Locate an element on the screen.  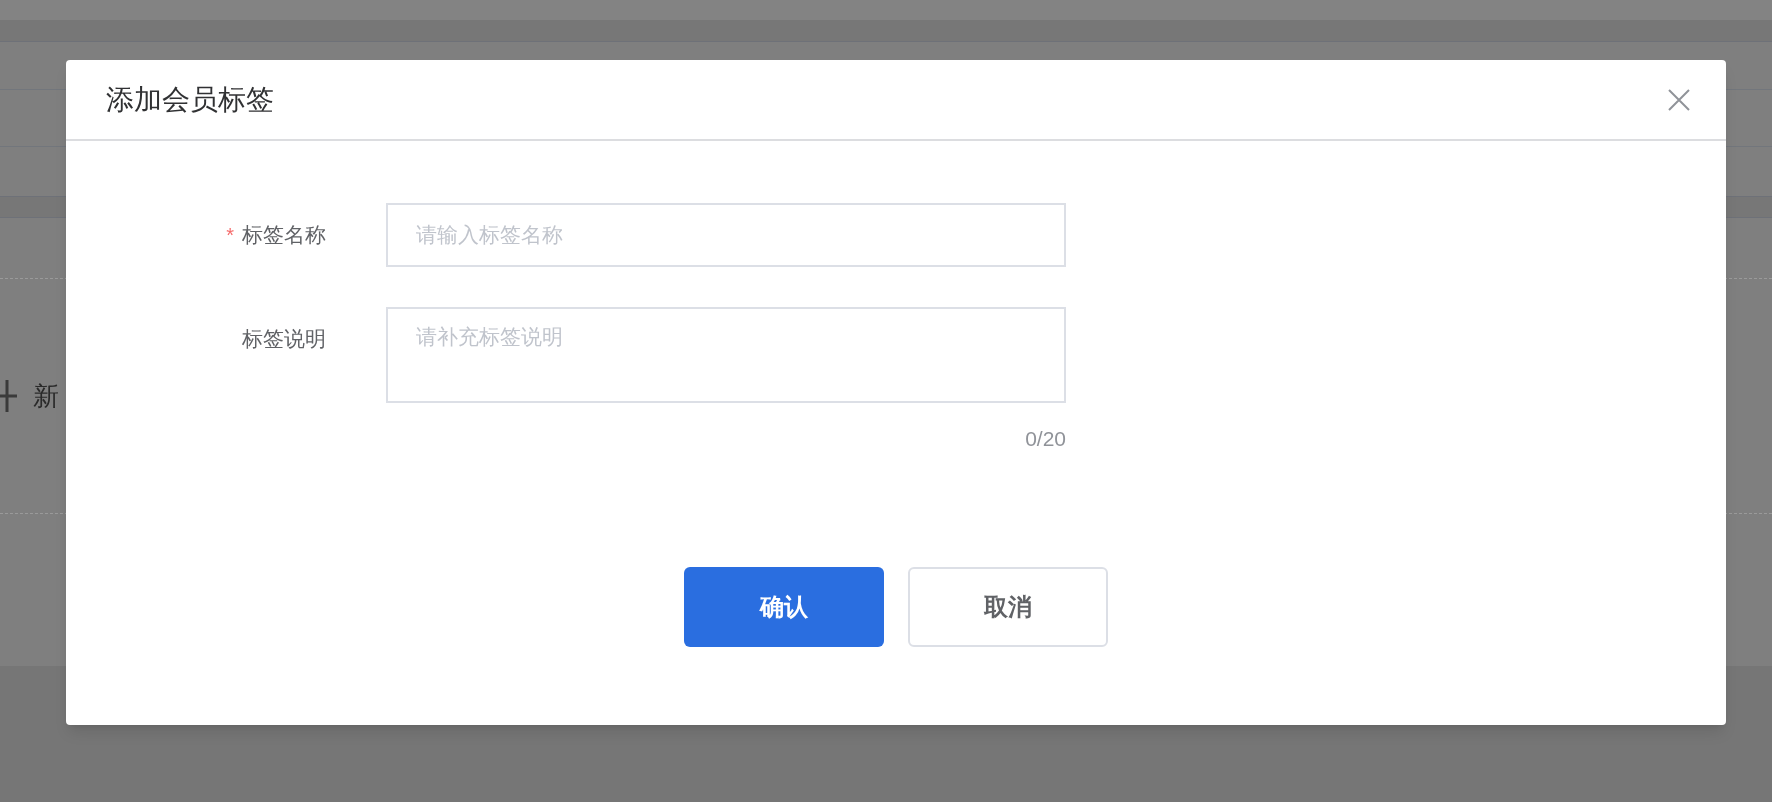
close-icon is located at coordinates (1679, 99).